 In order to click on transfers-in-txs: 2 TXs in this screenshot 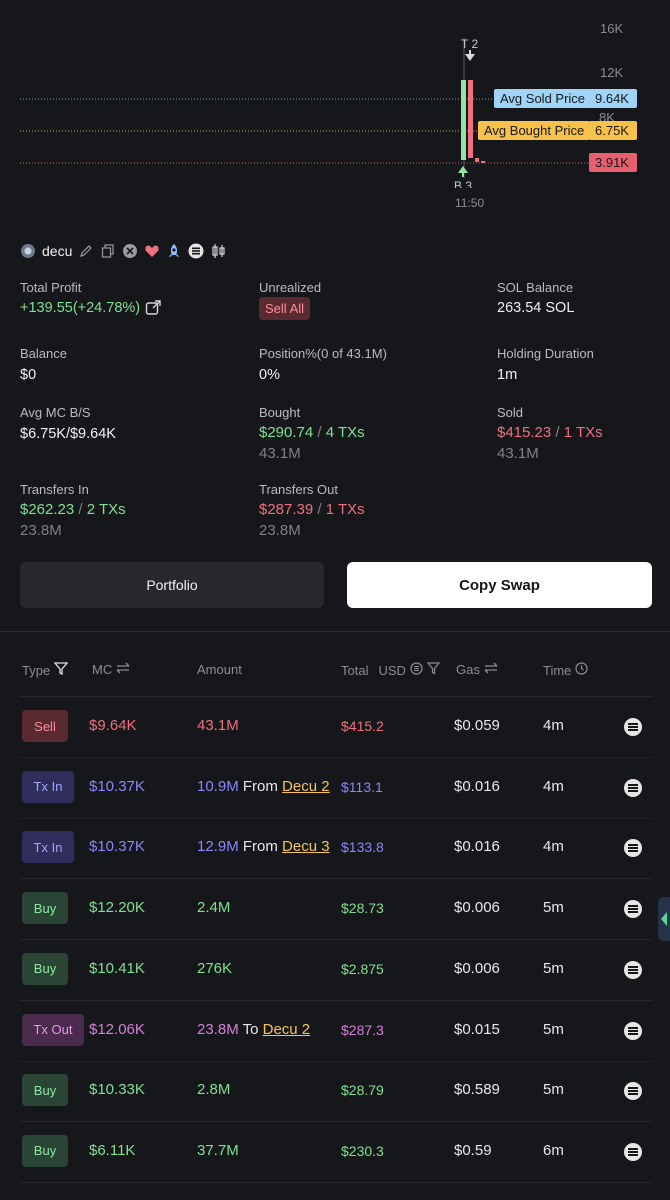, I will do `click(106, 509)`.